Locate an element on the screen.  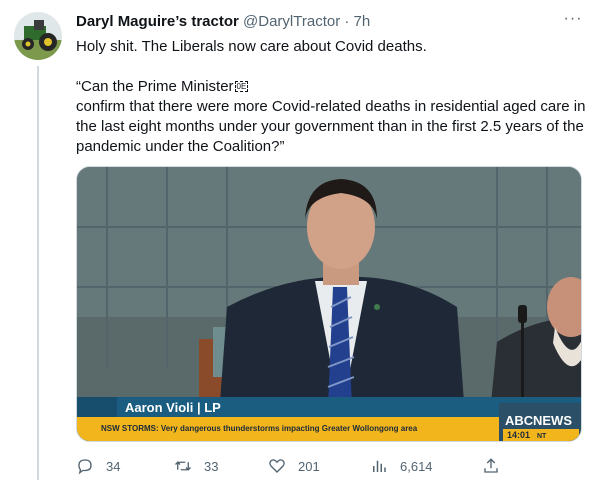
quote-opening: “Can the Prime Minister is located at coordinates (155, 86).